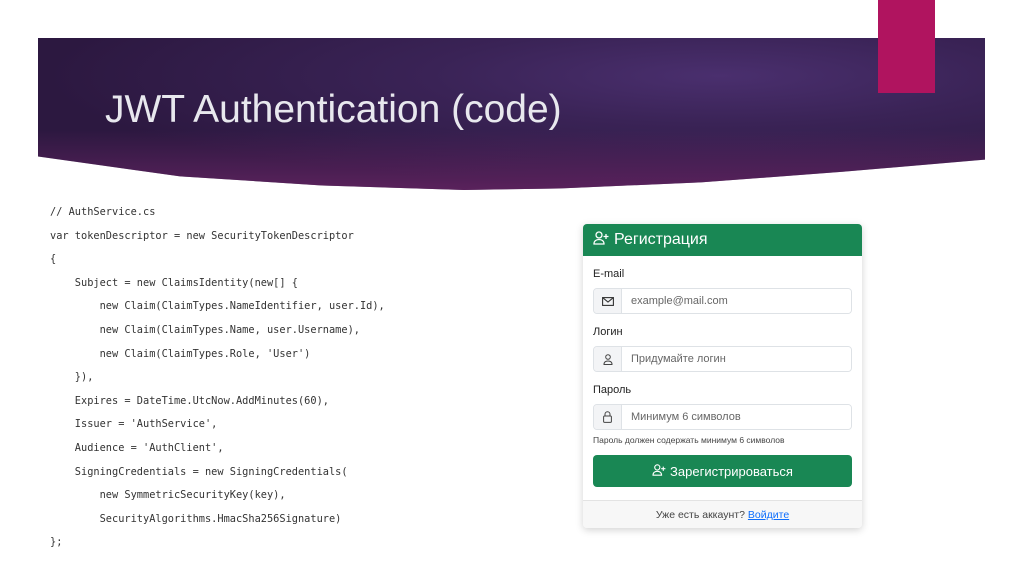 This screenshot has height=574, width=1024. I want to click on person-icon, so click(608, 359).